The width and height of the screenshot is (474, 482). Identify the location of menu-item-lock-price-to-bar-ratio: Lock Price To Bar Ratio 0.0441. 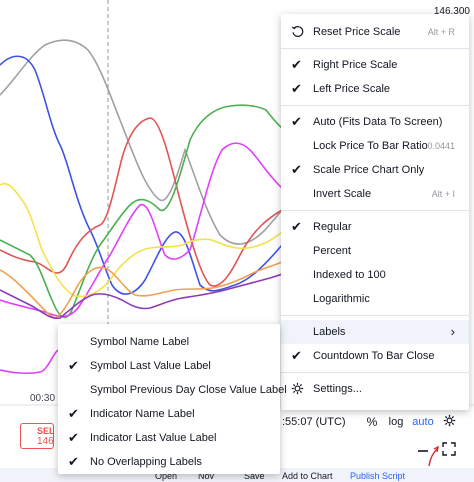
(375, 146).